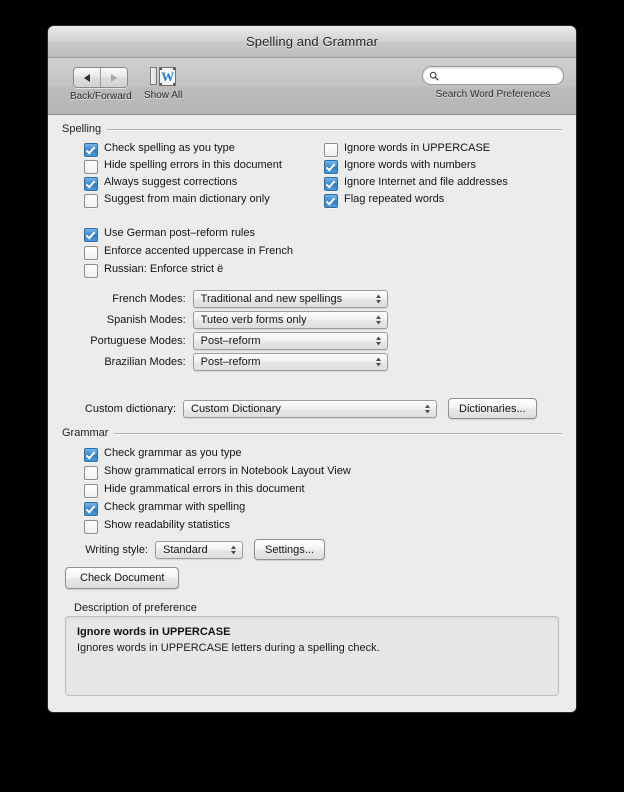 The width and height of the screenshot is (624, 792). Describe the element at coordinates (384, 200) in the screenshot. I see `checkbox-flag-repeated-words: Flag repeated words` at that location.